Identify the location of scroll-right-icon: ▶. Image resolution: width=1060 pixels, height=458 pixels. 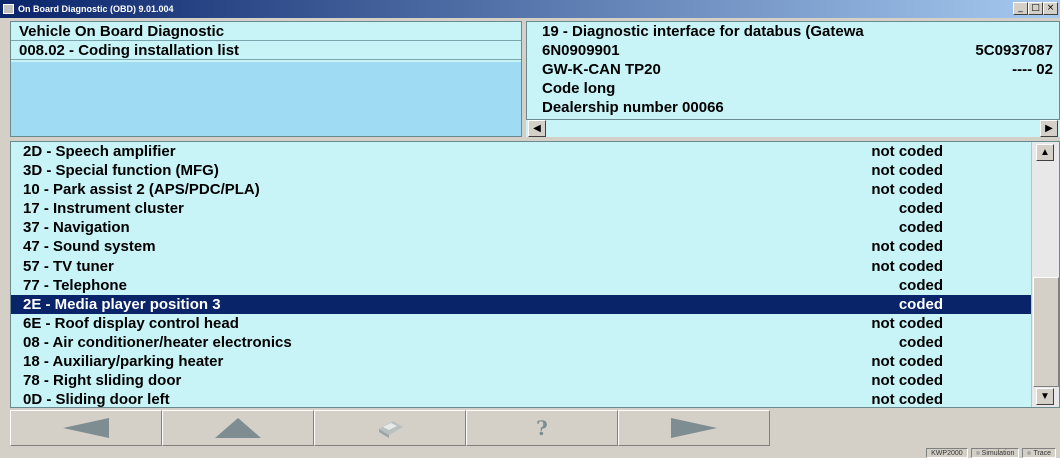
(1049, 128).